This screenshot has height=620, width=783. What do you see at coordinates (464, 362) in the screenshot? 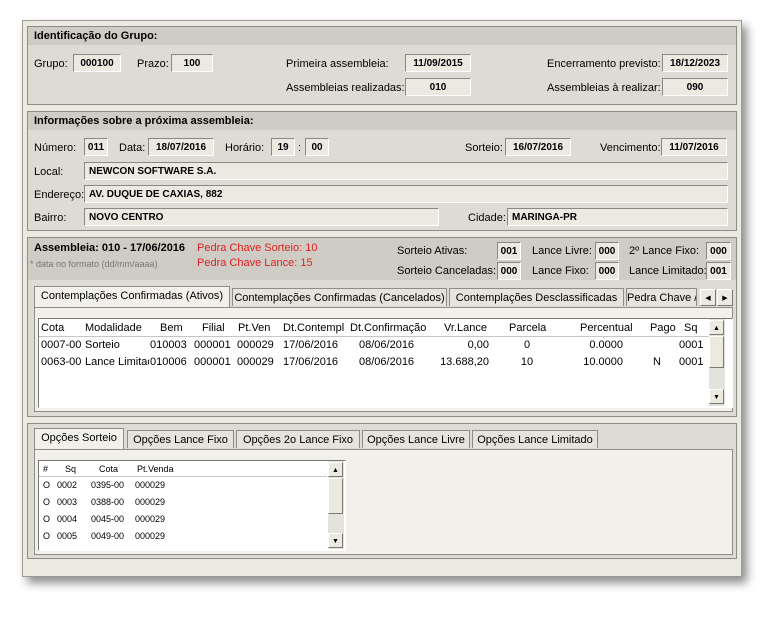
I see `cell-vrlance: 13.688,20` at bounding box center [464, 362].